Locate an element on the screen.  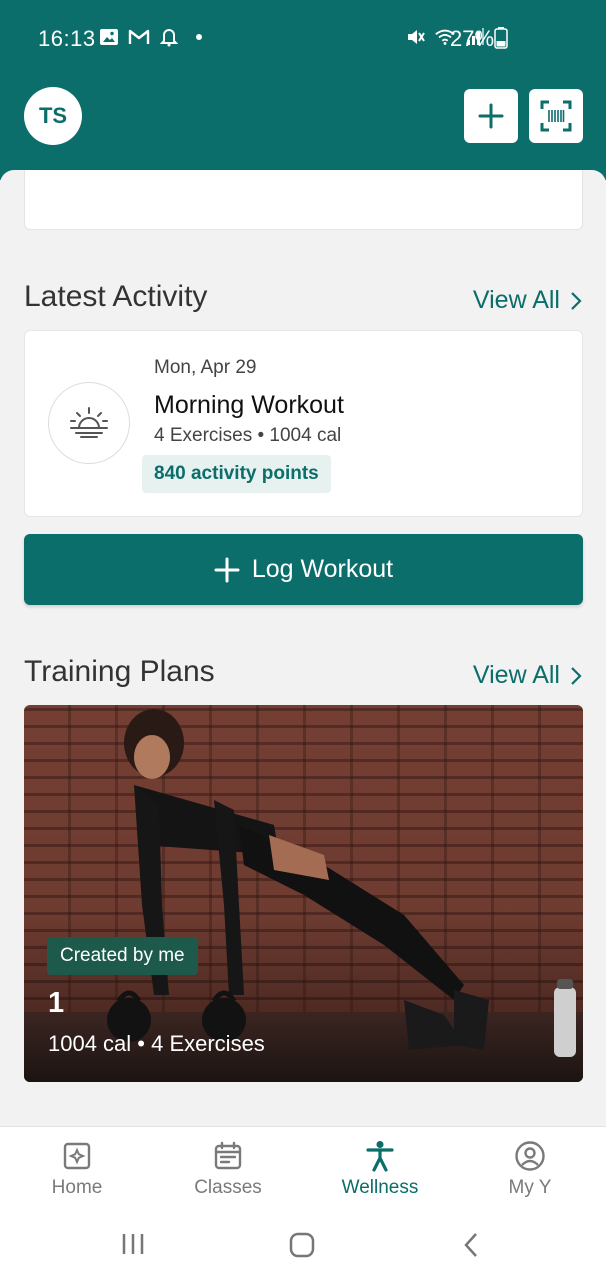
sunrise-icon is located at coordinates (89, 423).